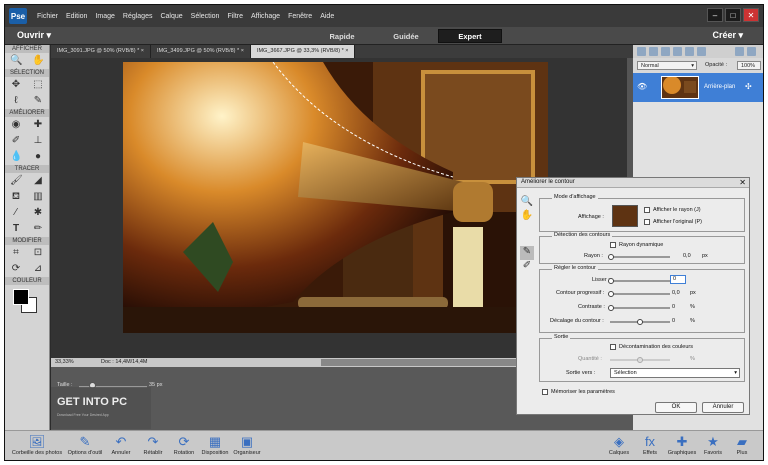  I want to click on remember-checkbox, so click(545, 392).